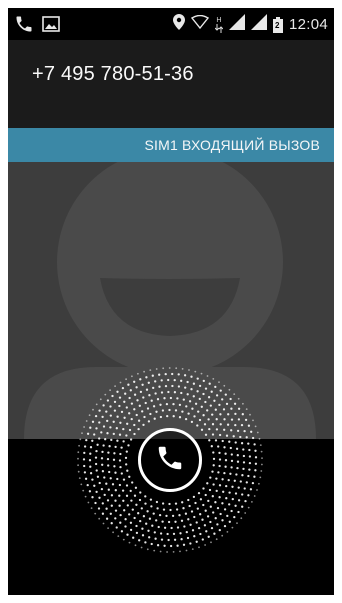 Image resolution: width=342 pixels, height=603 pixels. I want to click on answer-handle-button, so click(170, 460).